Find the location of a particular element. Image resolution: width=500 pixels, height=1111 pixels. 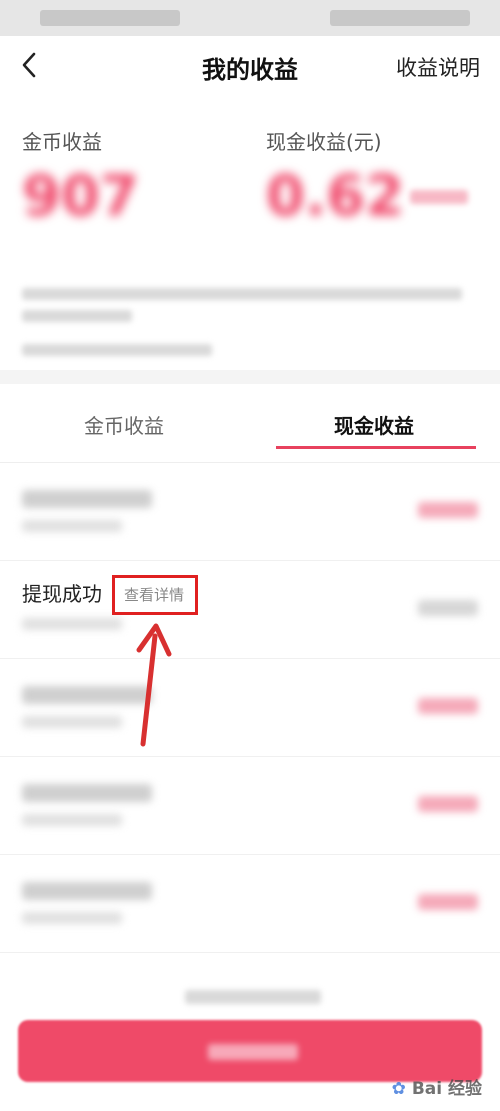

bottom-hint-text is located at coordinates (253, 997).